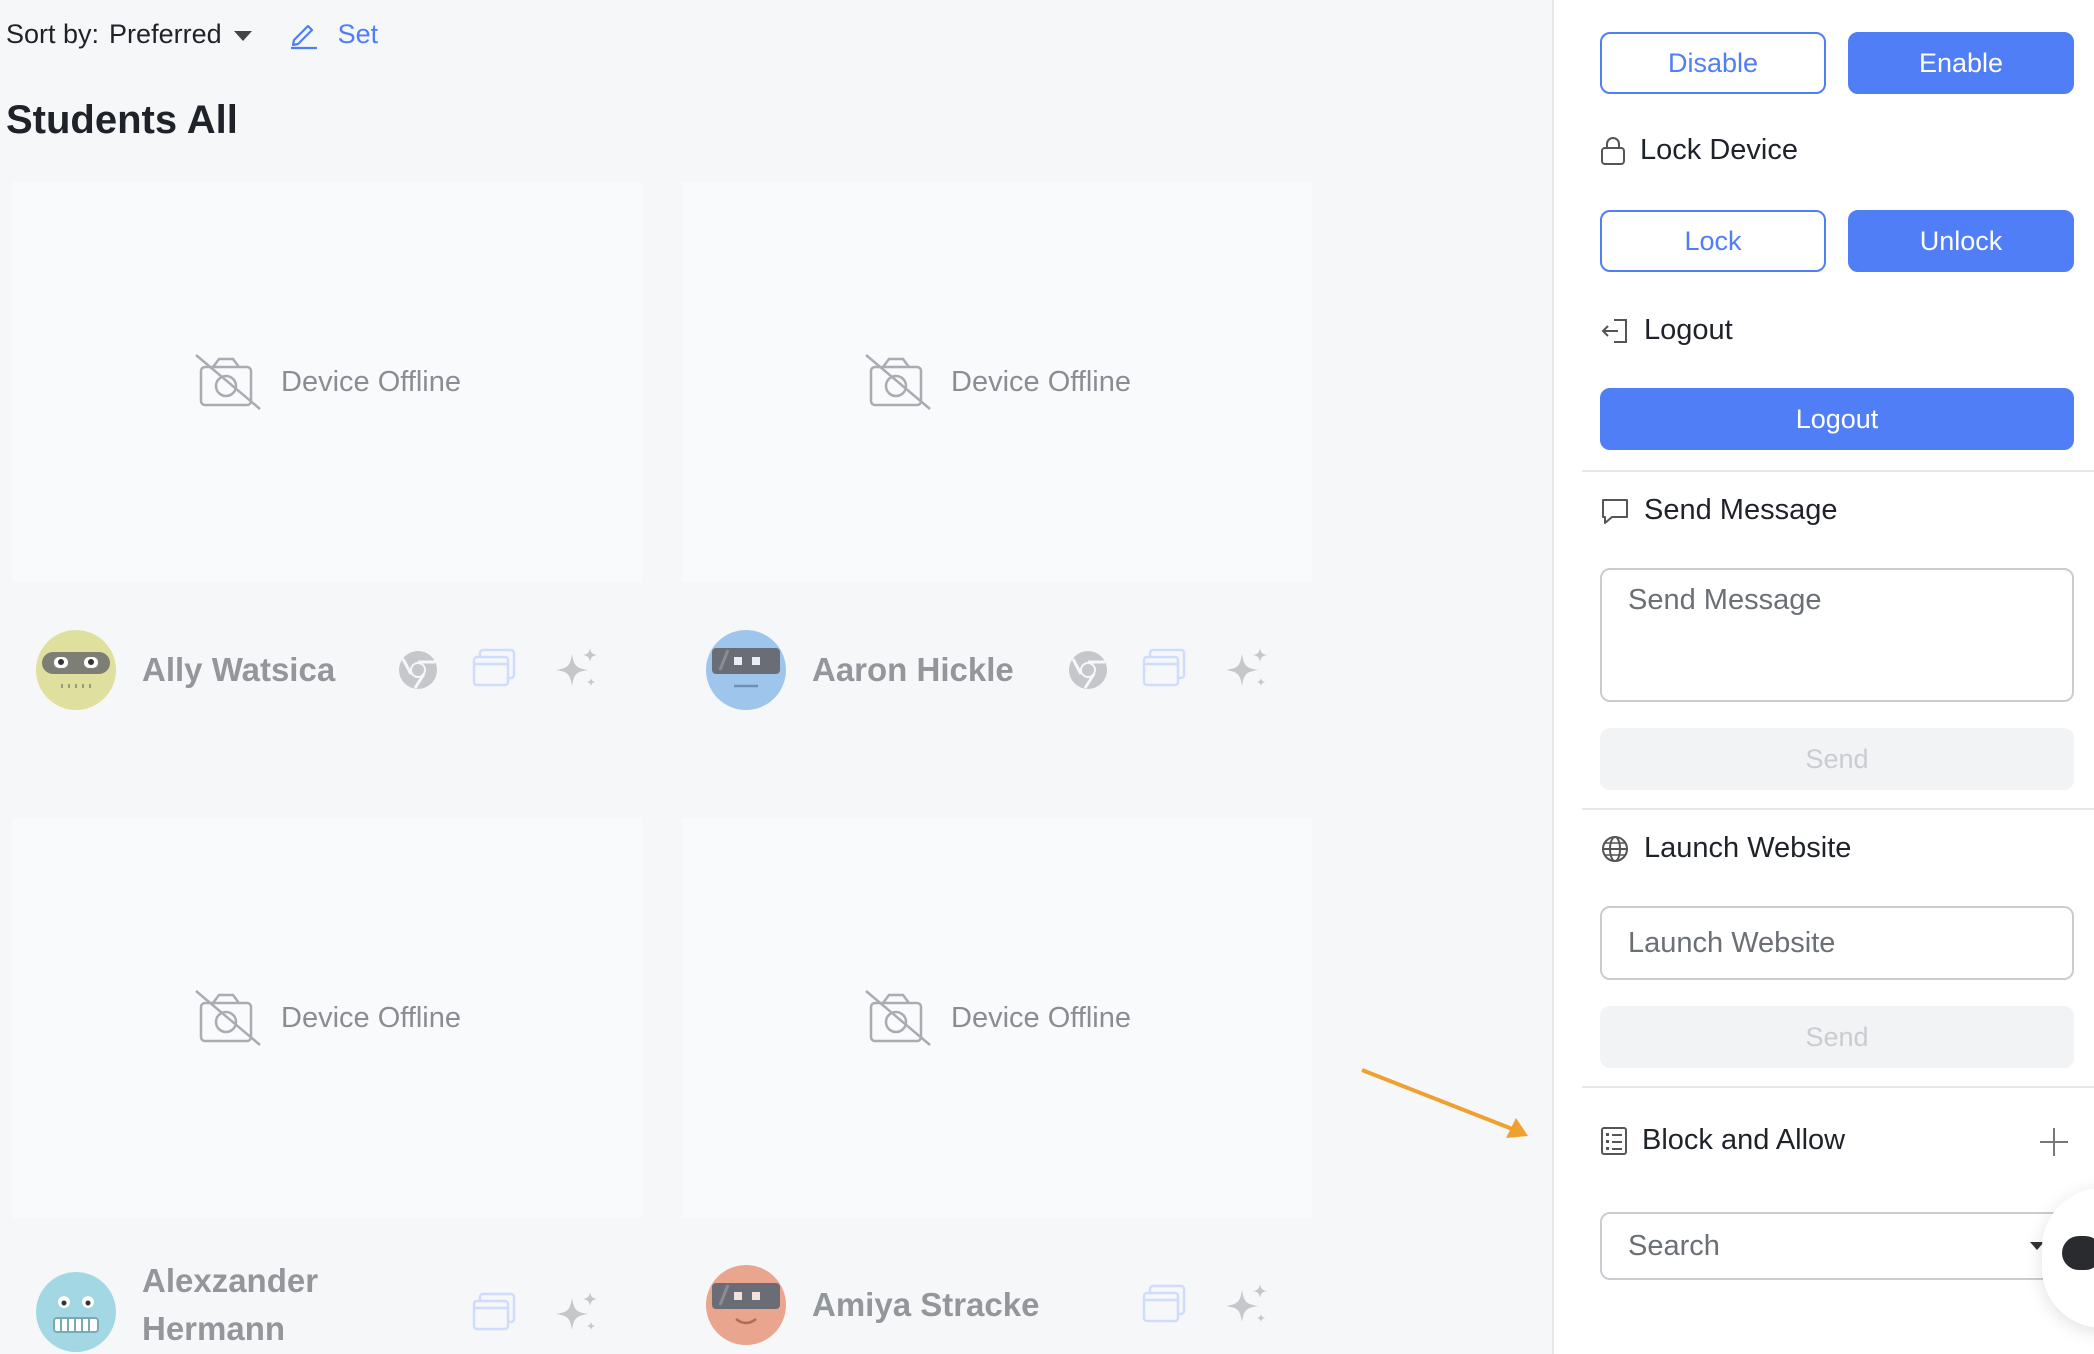 This screenshot has height=1354, width=2094. I want to click on send-message-title: Send Message, so click(1741, 510).